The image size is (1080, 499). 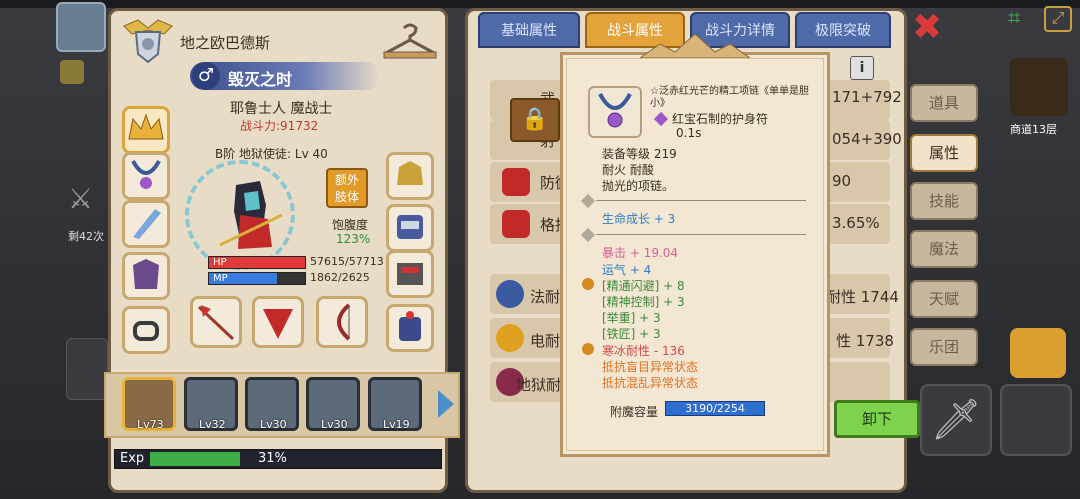 I want to click on party-next-arrow-icon, so click(x=446, y=404).